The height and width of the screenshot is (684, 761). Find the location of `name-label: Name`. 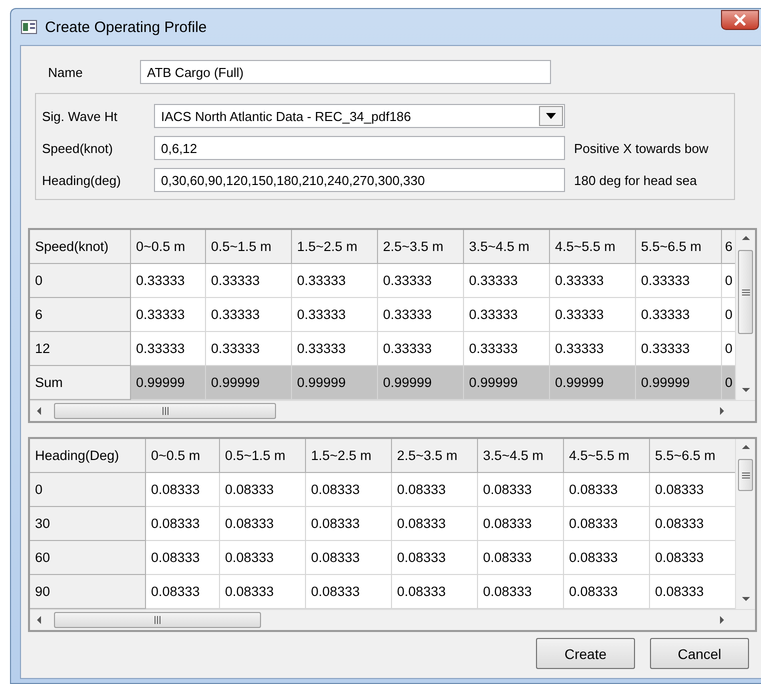

name-label: Name is located at coordinates (65, 72).